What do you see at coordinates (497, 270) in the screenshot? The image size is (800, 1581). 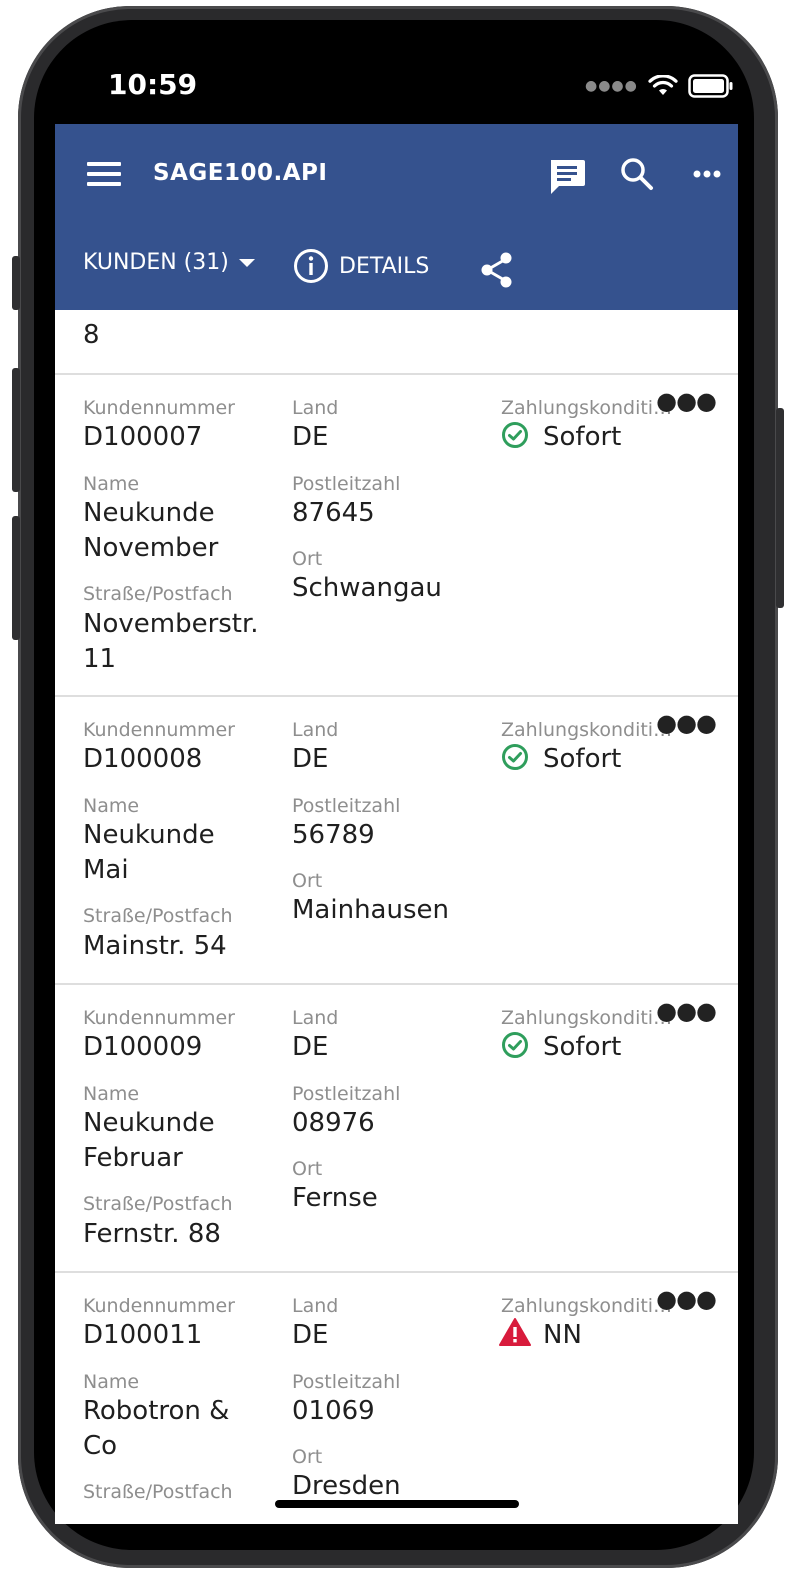 I see `share-icon` at bounding box center [497, 270].